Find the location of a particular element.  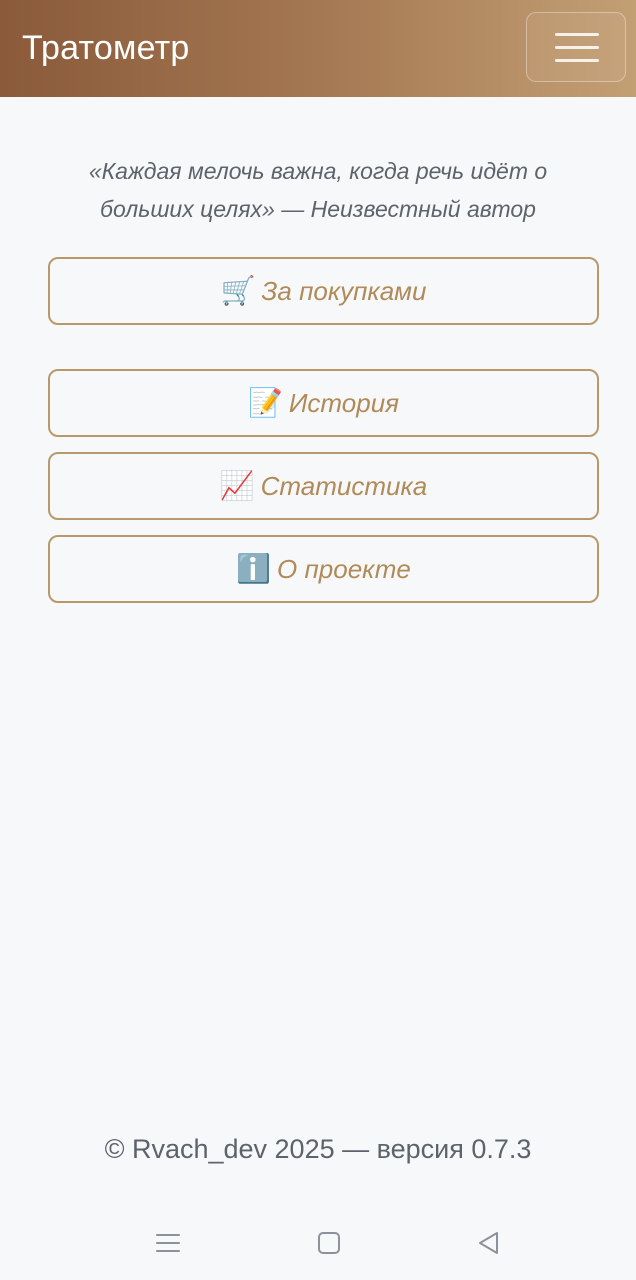

menu-toggle-button is located at coordinates (576, 47).